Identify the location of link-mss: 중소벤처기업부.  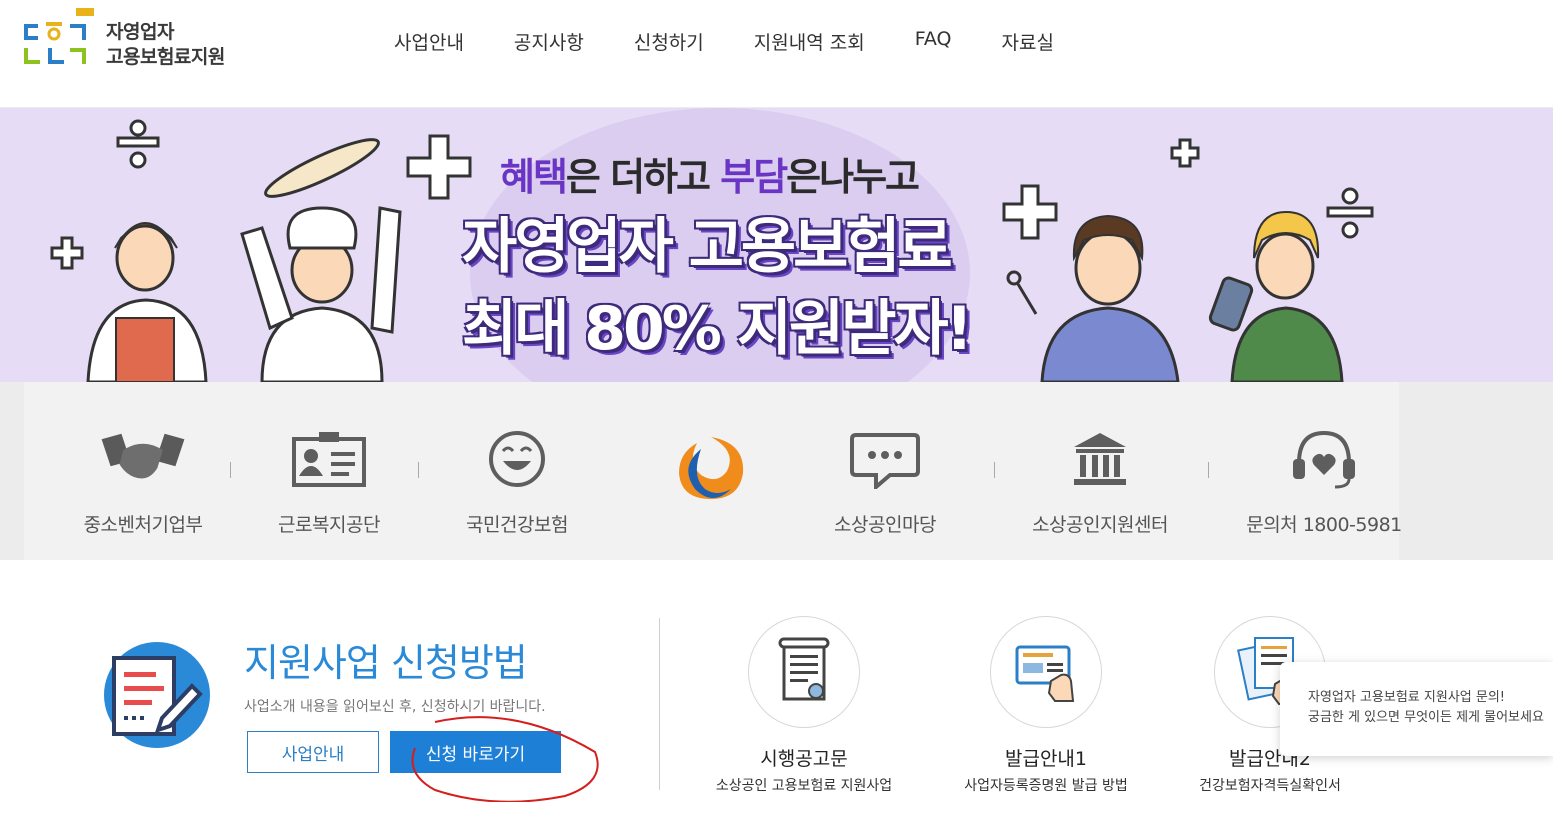
(143, 471).